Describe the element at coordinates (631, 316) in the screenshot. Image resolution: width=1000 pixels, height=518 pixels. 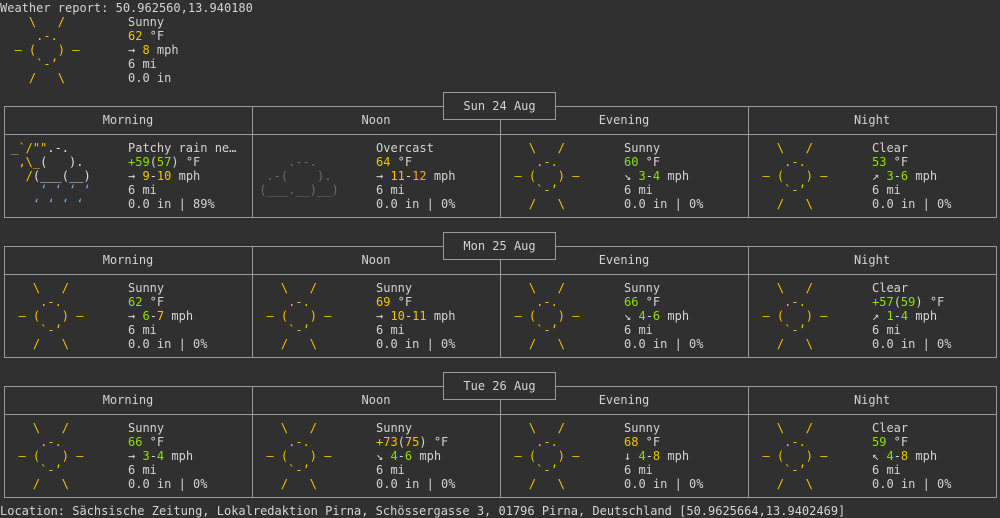
I see `wind-segment: ↘` at that location.